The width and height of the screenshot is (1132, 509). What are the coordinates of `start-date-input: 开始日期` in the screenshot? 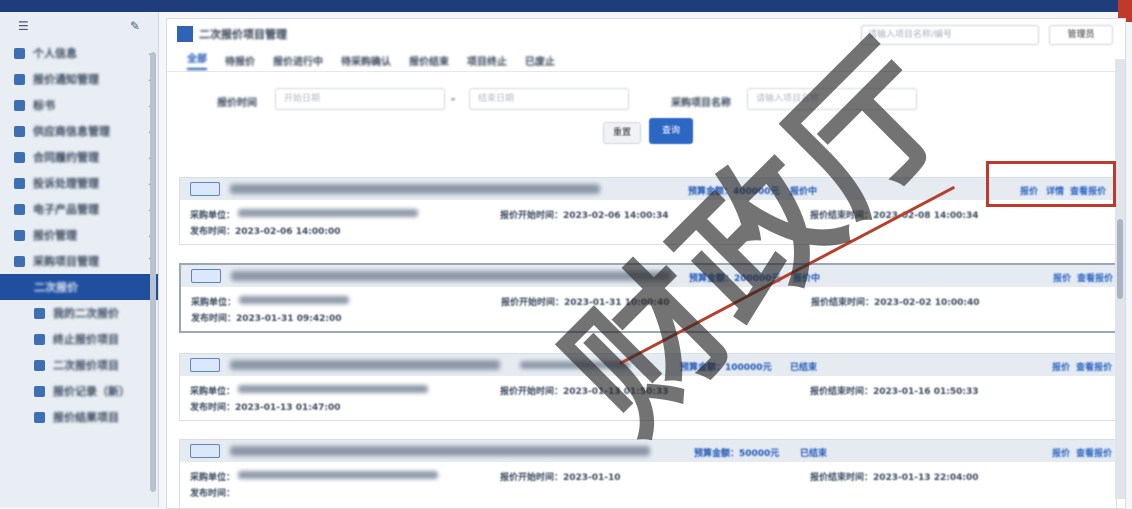 It's located at (360, 99).